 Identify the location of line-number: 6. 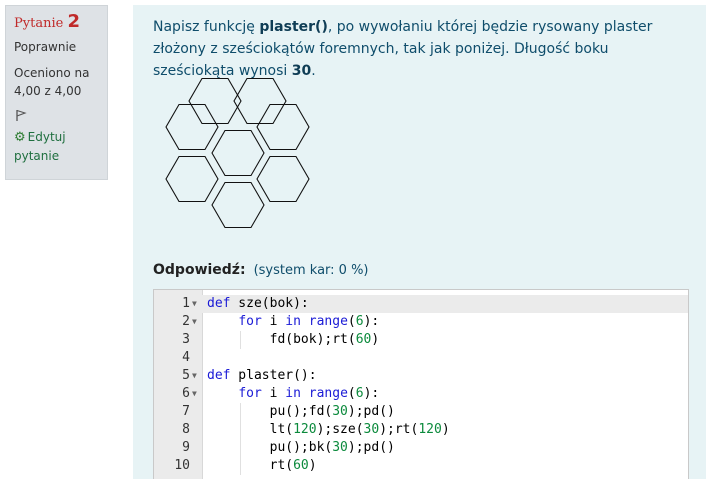
(186, 393).